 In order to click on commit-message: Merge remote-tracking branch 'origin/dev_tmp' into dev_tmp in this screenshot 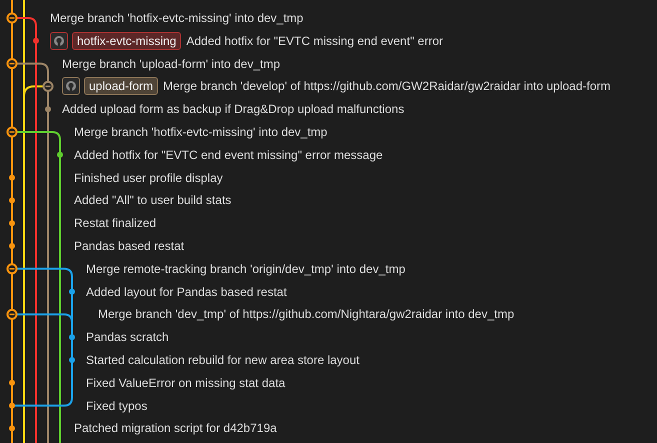, I will do `click(246, 268)`.